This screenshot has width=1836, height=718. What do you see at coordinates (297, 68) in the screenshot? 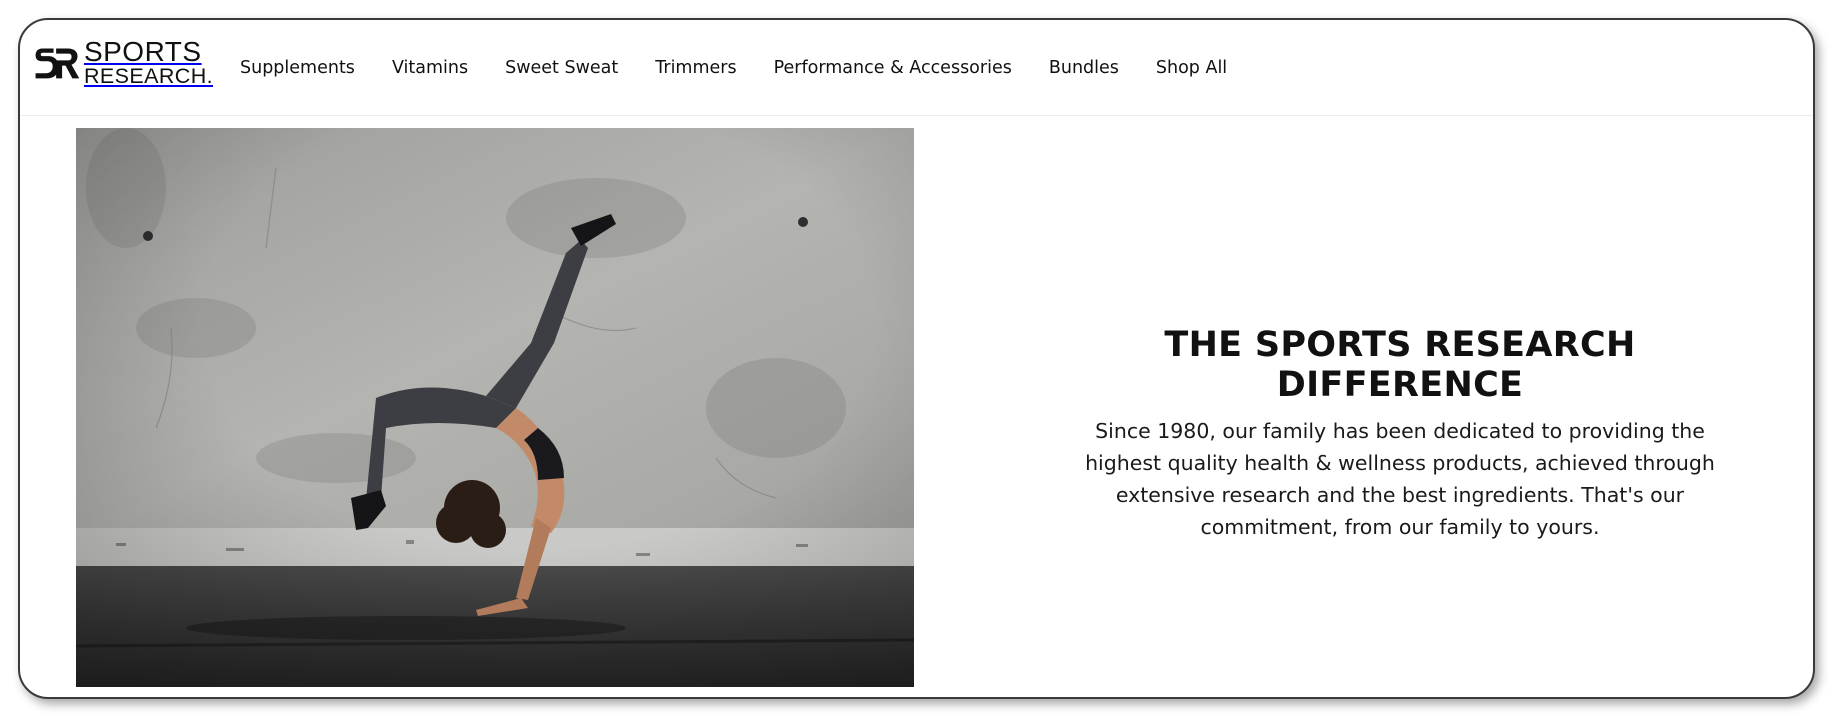
I see `nav-supplements: Supplements` at bounding box center [297, 68].